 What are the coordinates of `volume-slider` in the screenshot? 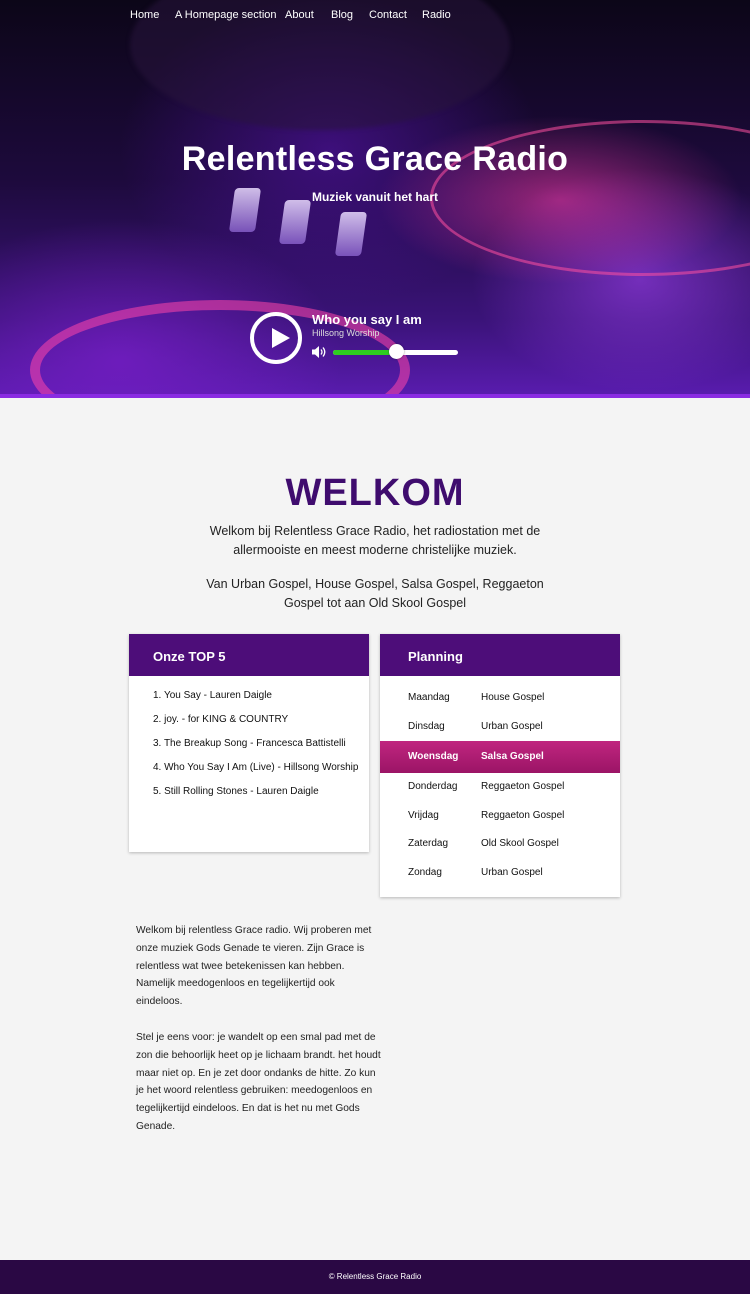 It's located at (395, 351).